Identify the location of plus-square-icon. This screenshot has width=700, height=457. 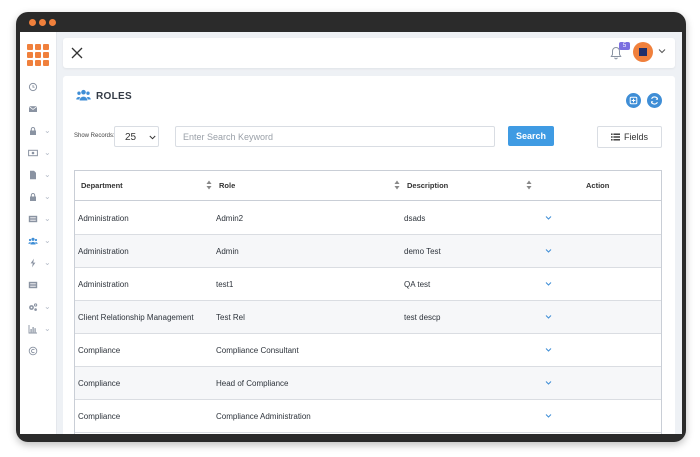
(633, 100).